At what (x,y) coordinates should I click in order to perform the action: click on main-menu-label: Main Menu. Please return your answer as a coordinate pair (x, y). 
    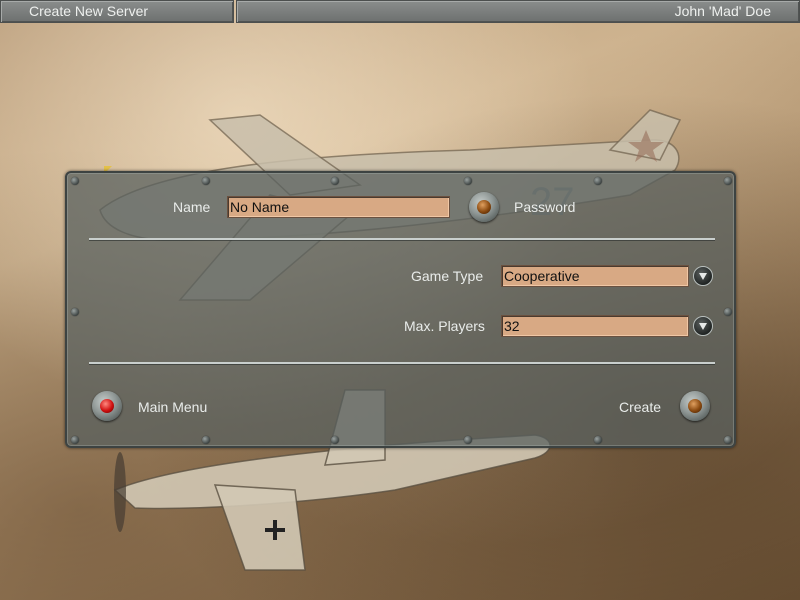
    Looking at the image, I should click on (172, 407).